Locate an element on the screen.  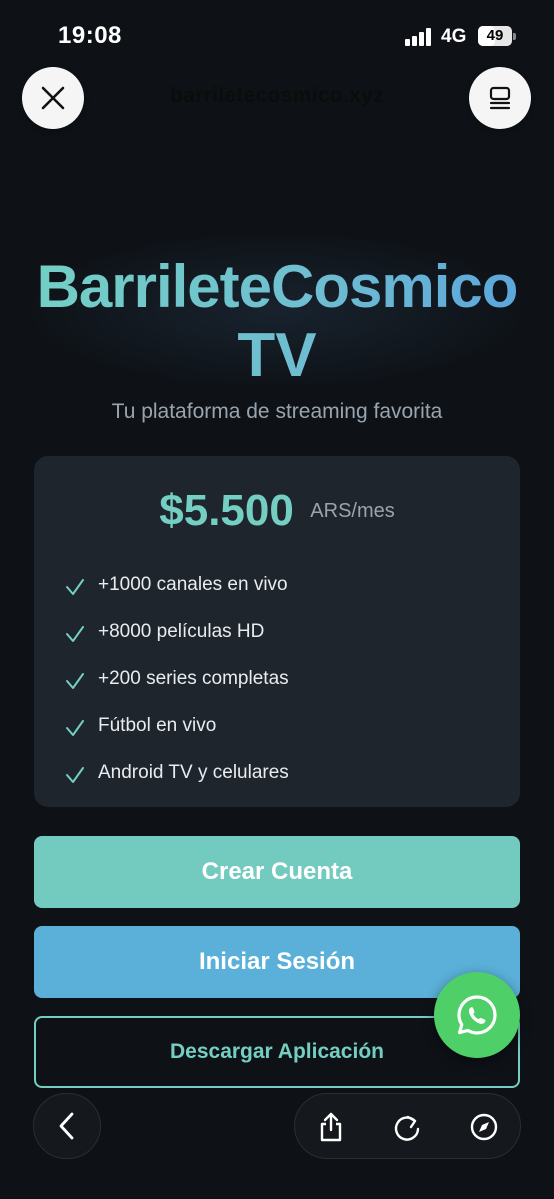
feature-text: +8000 películas HD is located at coordinates (181, 631).